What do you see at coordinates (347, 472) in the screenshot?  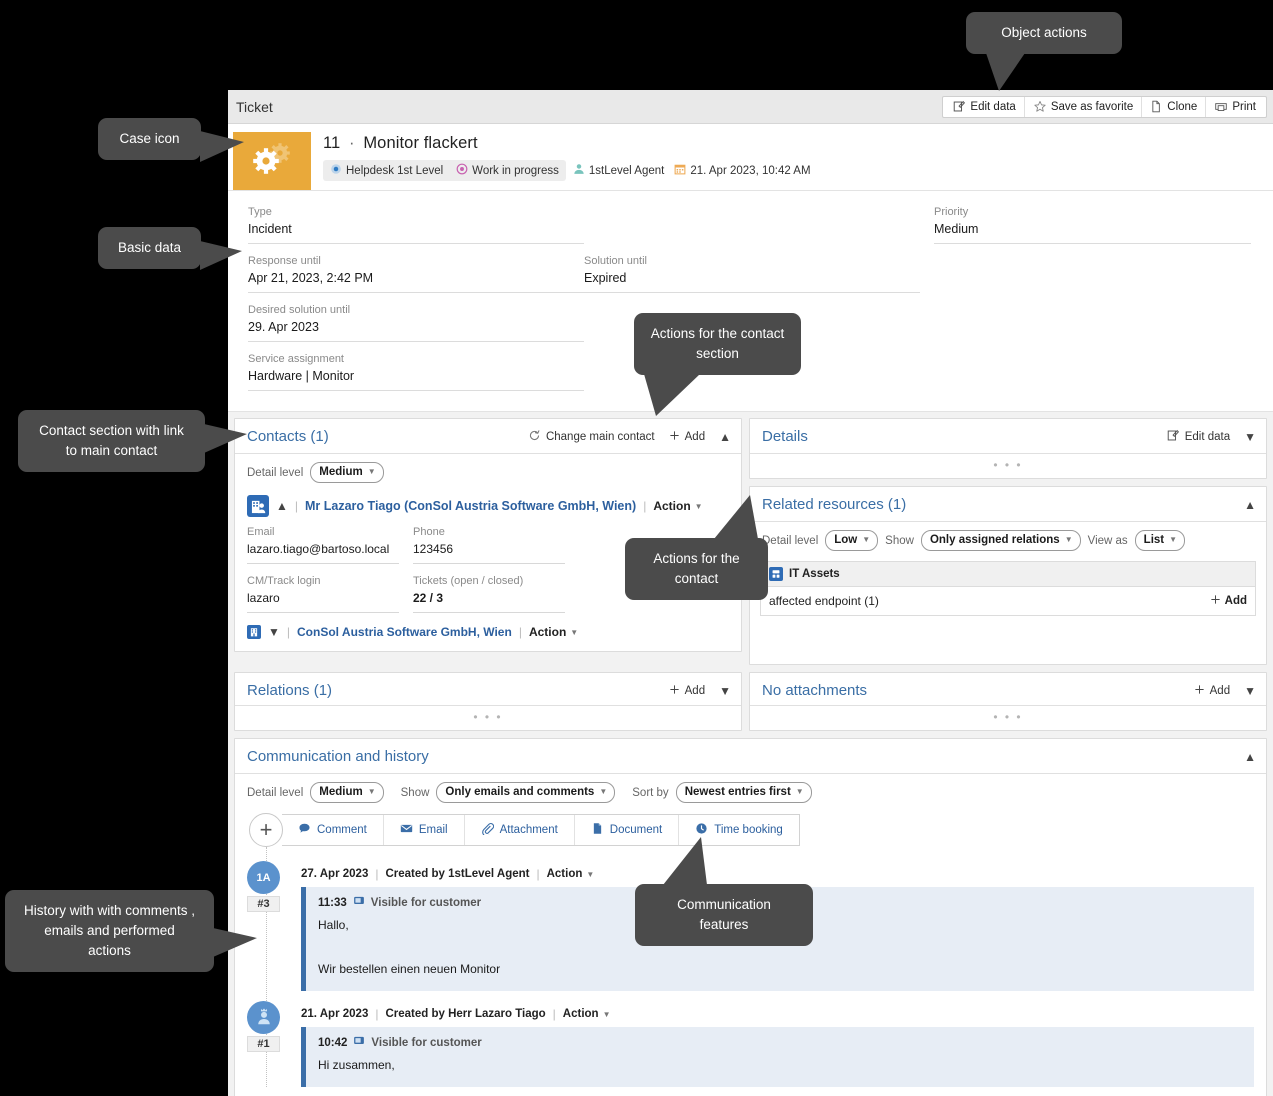 I see `contacts-detail-level-select: Medium ▼` at bounding box center [347, 472].